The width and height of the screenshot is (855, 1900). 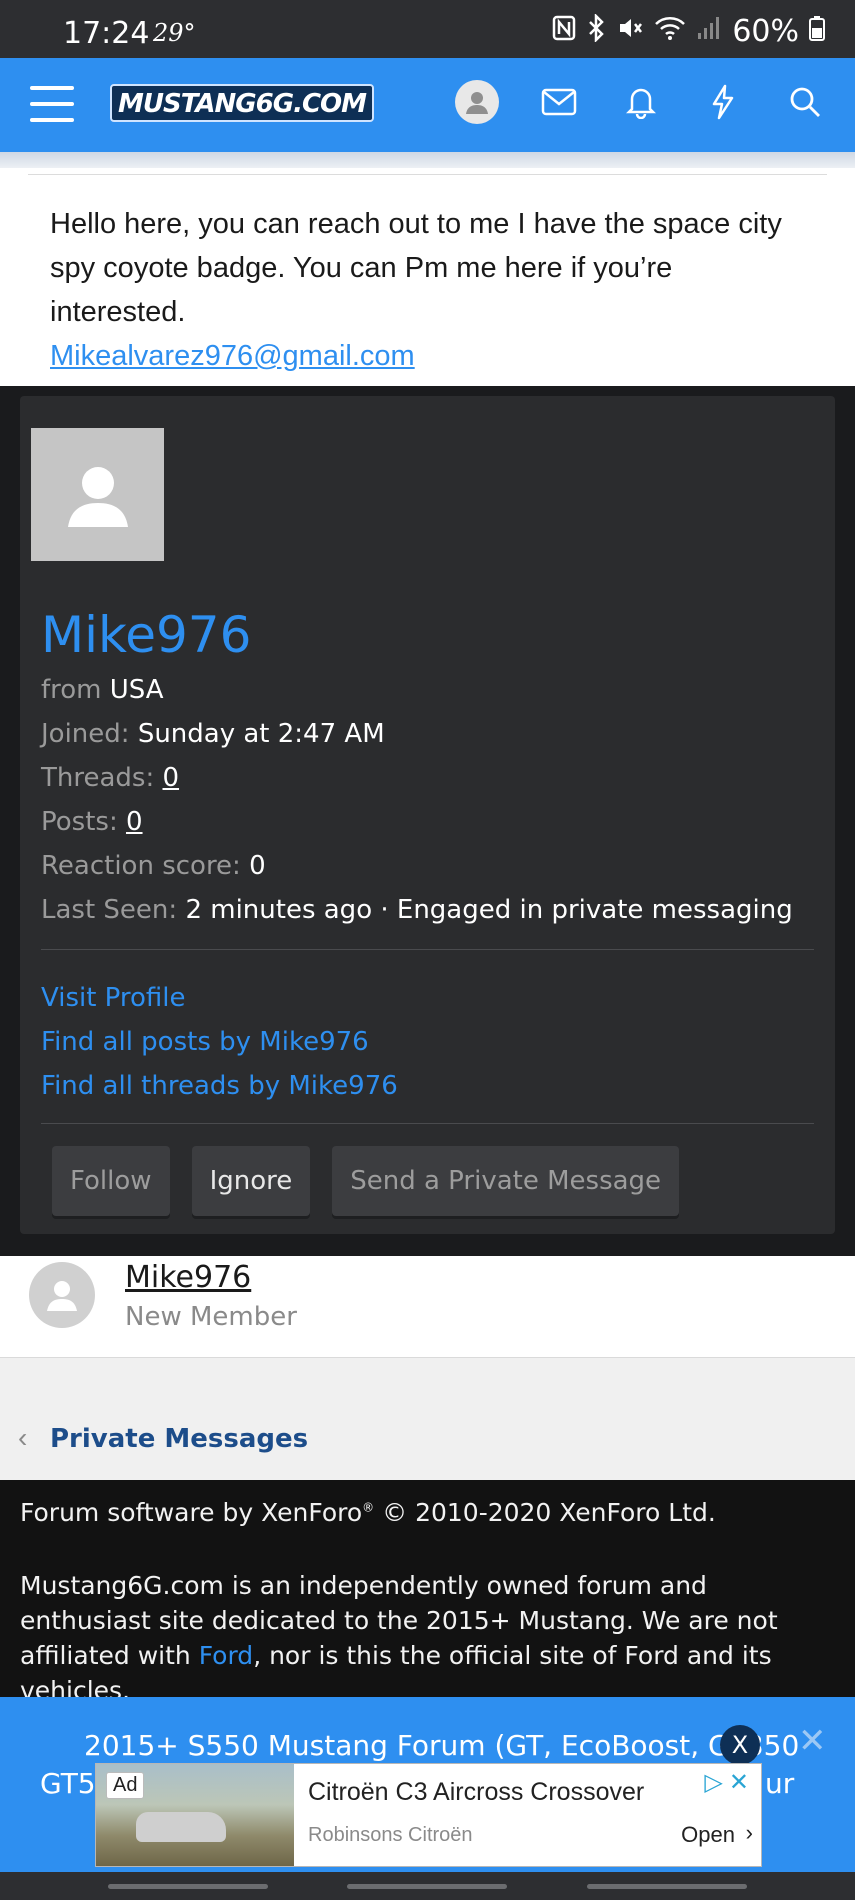 I want to click on member-actions: Follow Ignore Send a Private Message, so click(x=366, y=1181).